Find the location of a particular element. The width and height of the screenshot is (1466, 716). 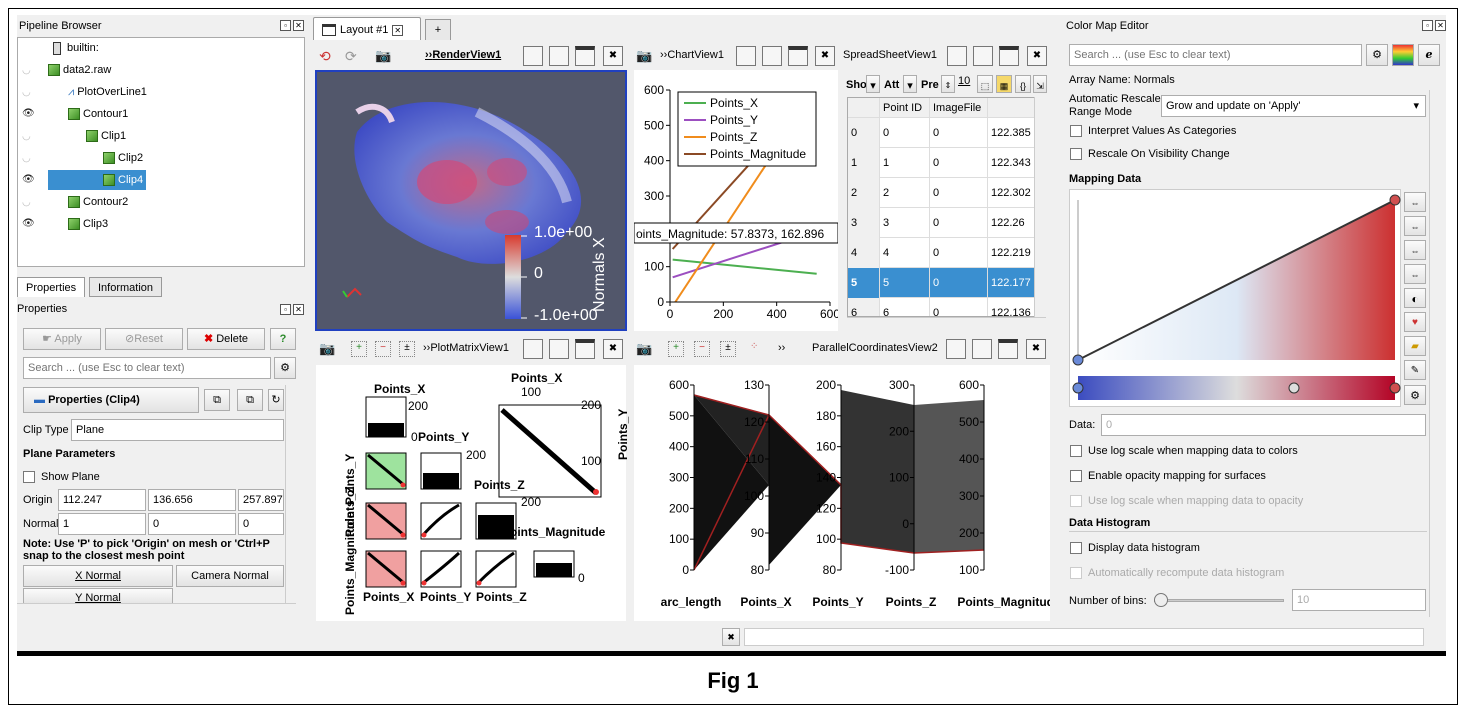

origin-x-field: 112.247 is located at coordinates (102, 500).